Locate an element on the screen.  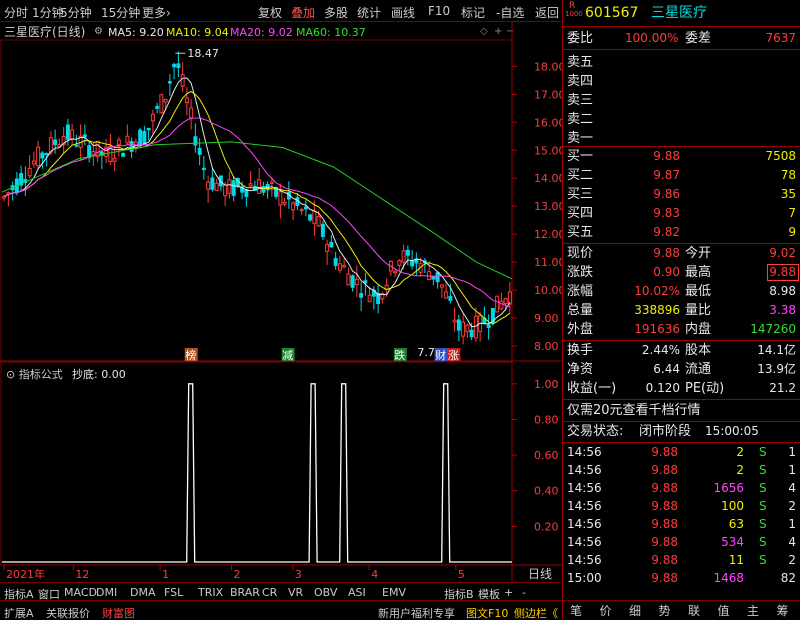
toolbar-left-btn-1: 1分钟 is located at coordinates (48, 12).